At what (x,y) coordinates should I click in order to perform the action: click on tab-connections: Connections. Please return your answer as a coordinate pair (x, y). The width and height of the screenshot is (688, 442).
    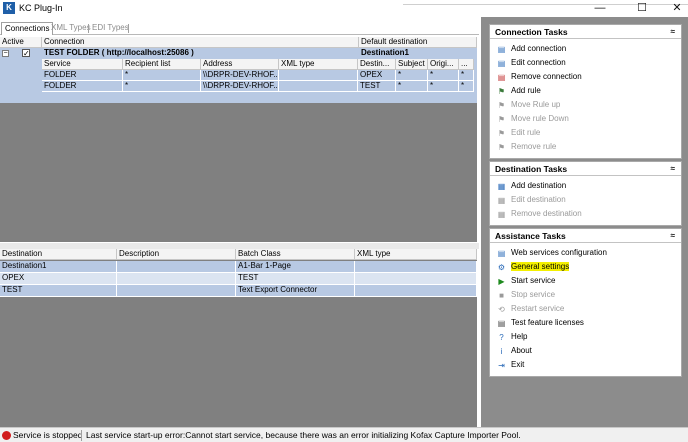
    Looking at the image, I should click on (27, 28).